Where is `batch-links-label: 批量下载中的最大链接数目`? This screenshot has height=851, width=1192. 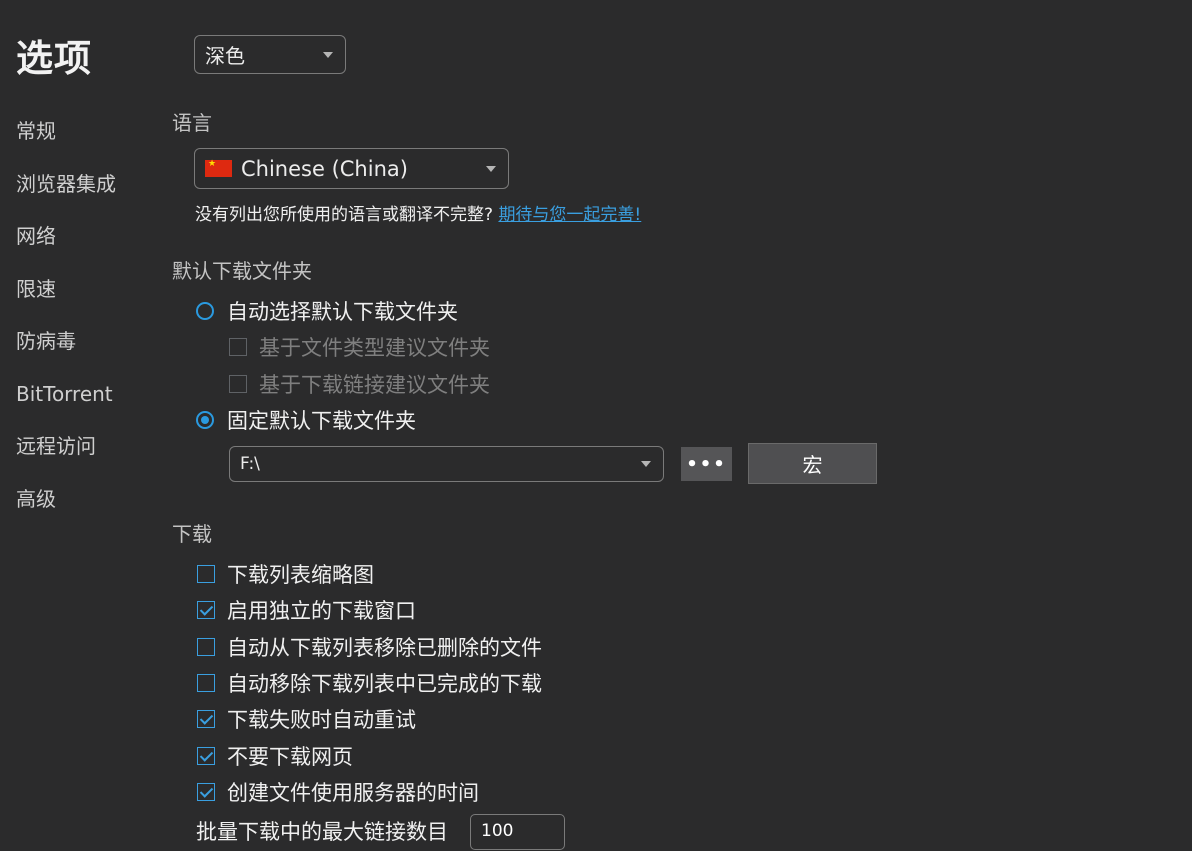
batch-links-label: 批量下载中的最大链接数目 is located at coordinates (322, 832).